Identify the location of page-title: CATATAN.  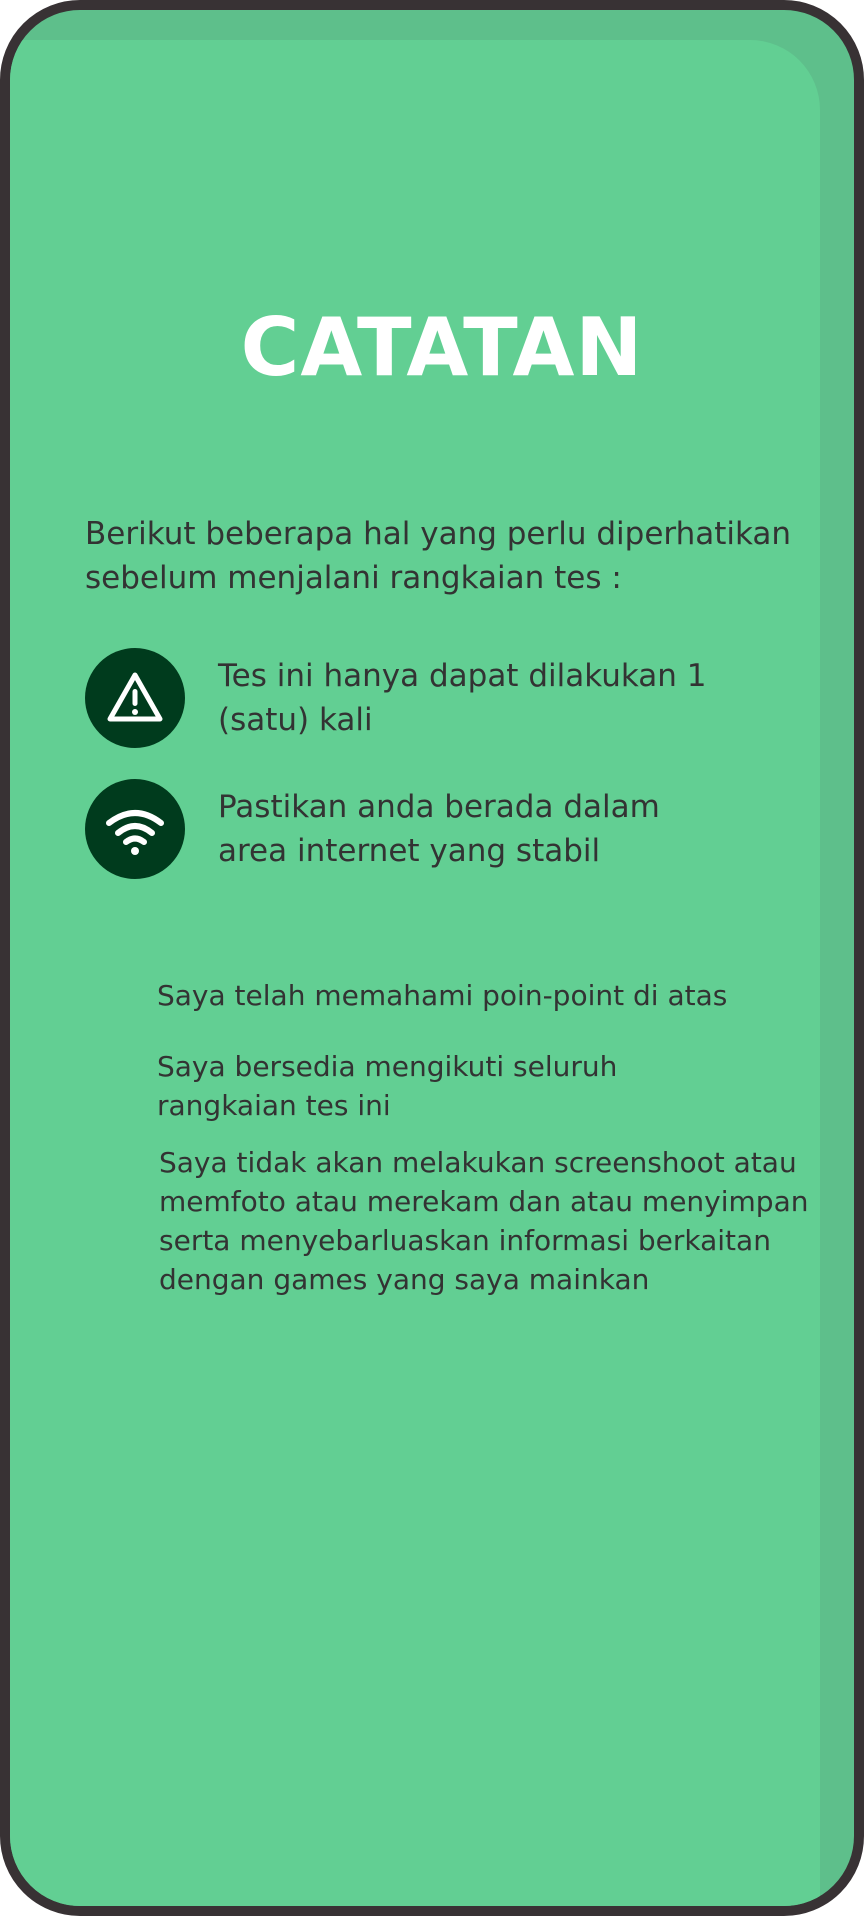
(442, 347).